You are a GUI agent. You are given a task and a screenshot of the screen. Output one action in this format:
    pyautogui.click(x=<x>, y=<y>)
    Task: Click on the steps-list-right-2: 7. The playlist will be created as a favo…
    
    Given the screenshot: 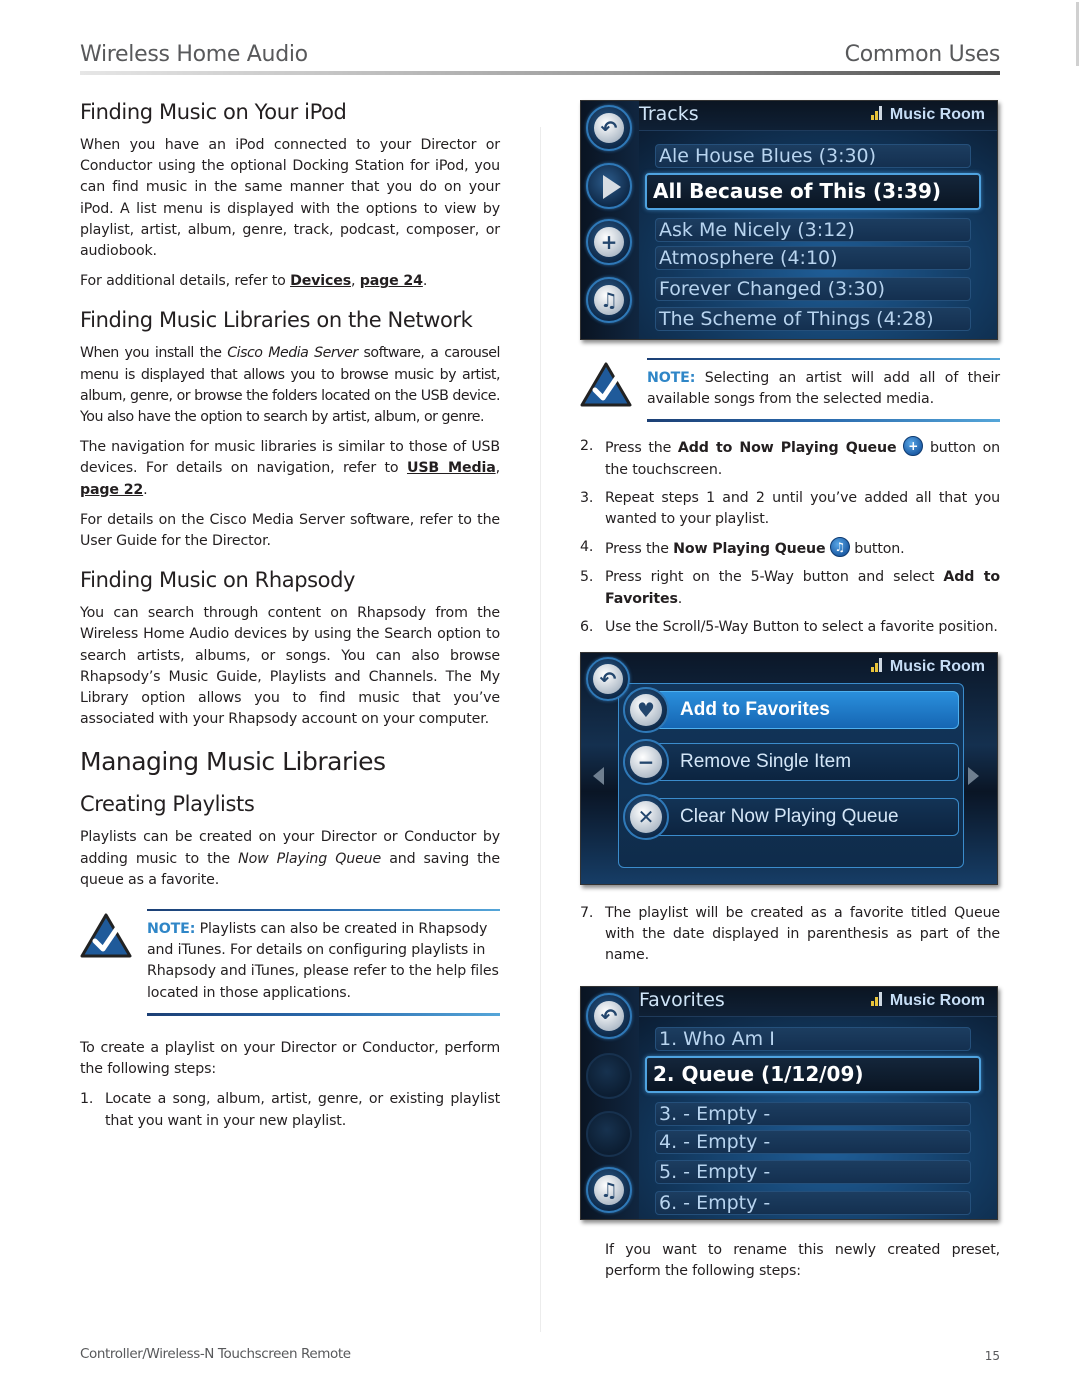 What is the action you would take?
    pyautogui.click(x=790, y=935)
    